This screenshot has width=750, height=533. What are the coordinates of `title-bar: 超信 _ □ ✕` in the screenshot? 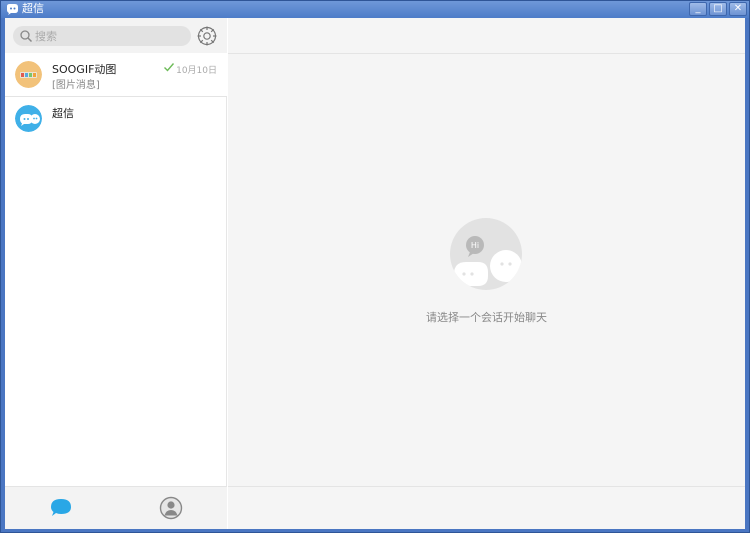 It's located at (375, 9).